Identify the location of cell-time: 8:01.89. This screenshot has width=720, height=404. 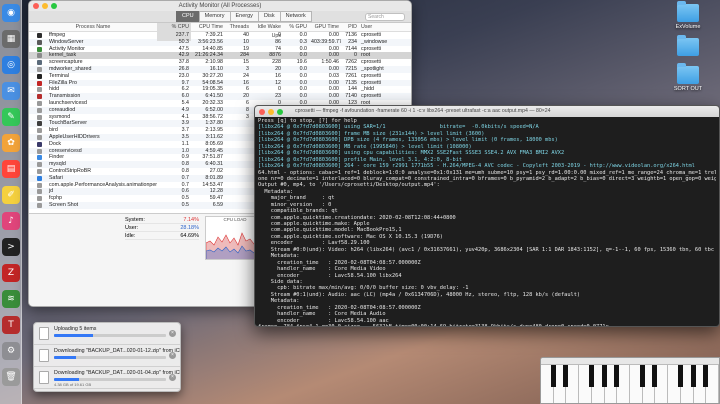
(214, 177).